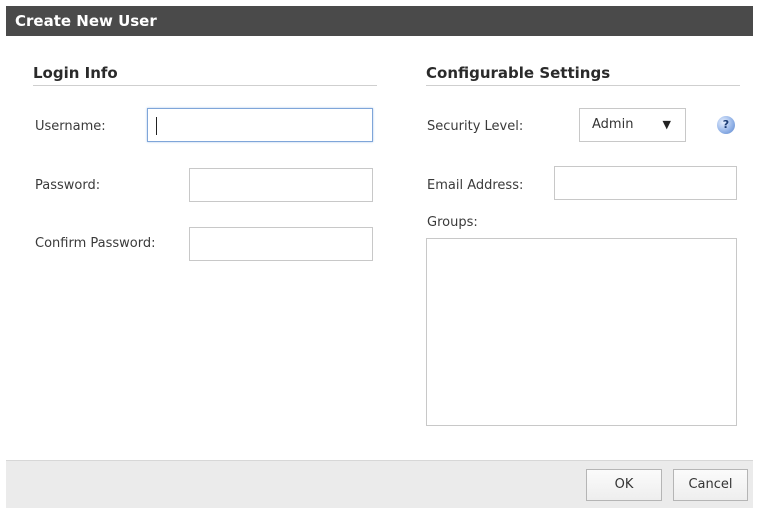 The height and width of the screenshot is (515, 757). Describe the element at coordinates (205, 75) in the screenshot. I see `login-info-heading: Login Info` at that location.